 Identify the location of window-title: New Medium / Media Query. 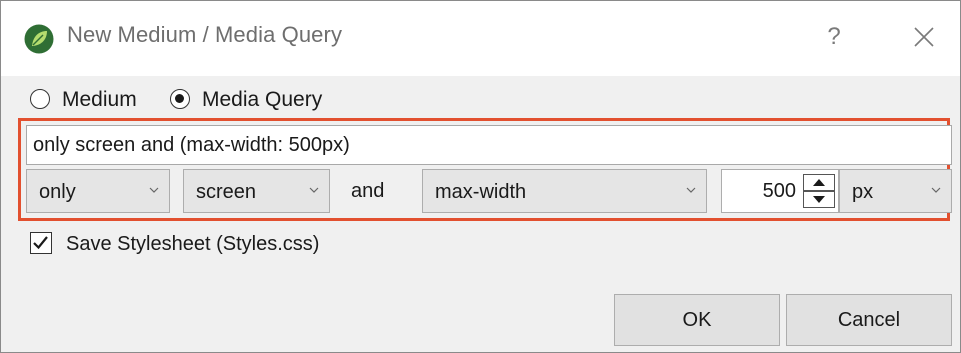
(205, 34).